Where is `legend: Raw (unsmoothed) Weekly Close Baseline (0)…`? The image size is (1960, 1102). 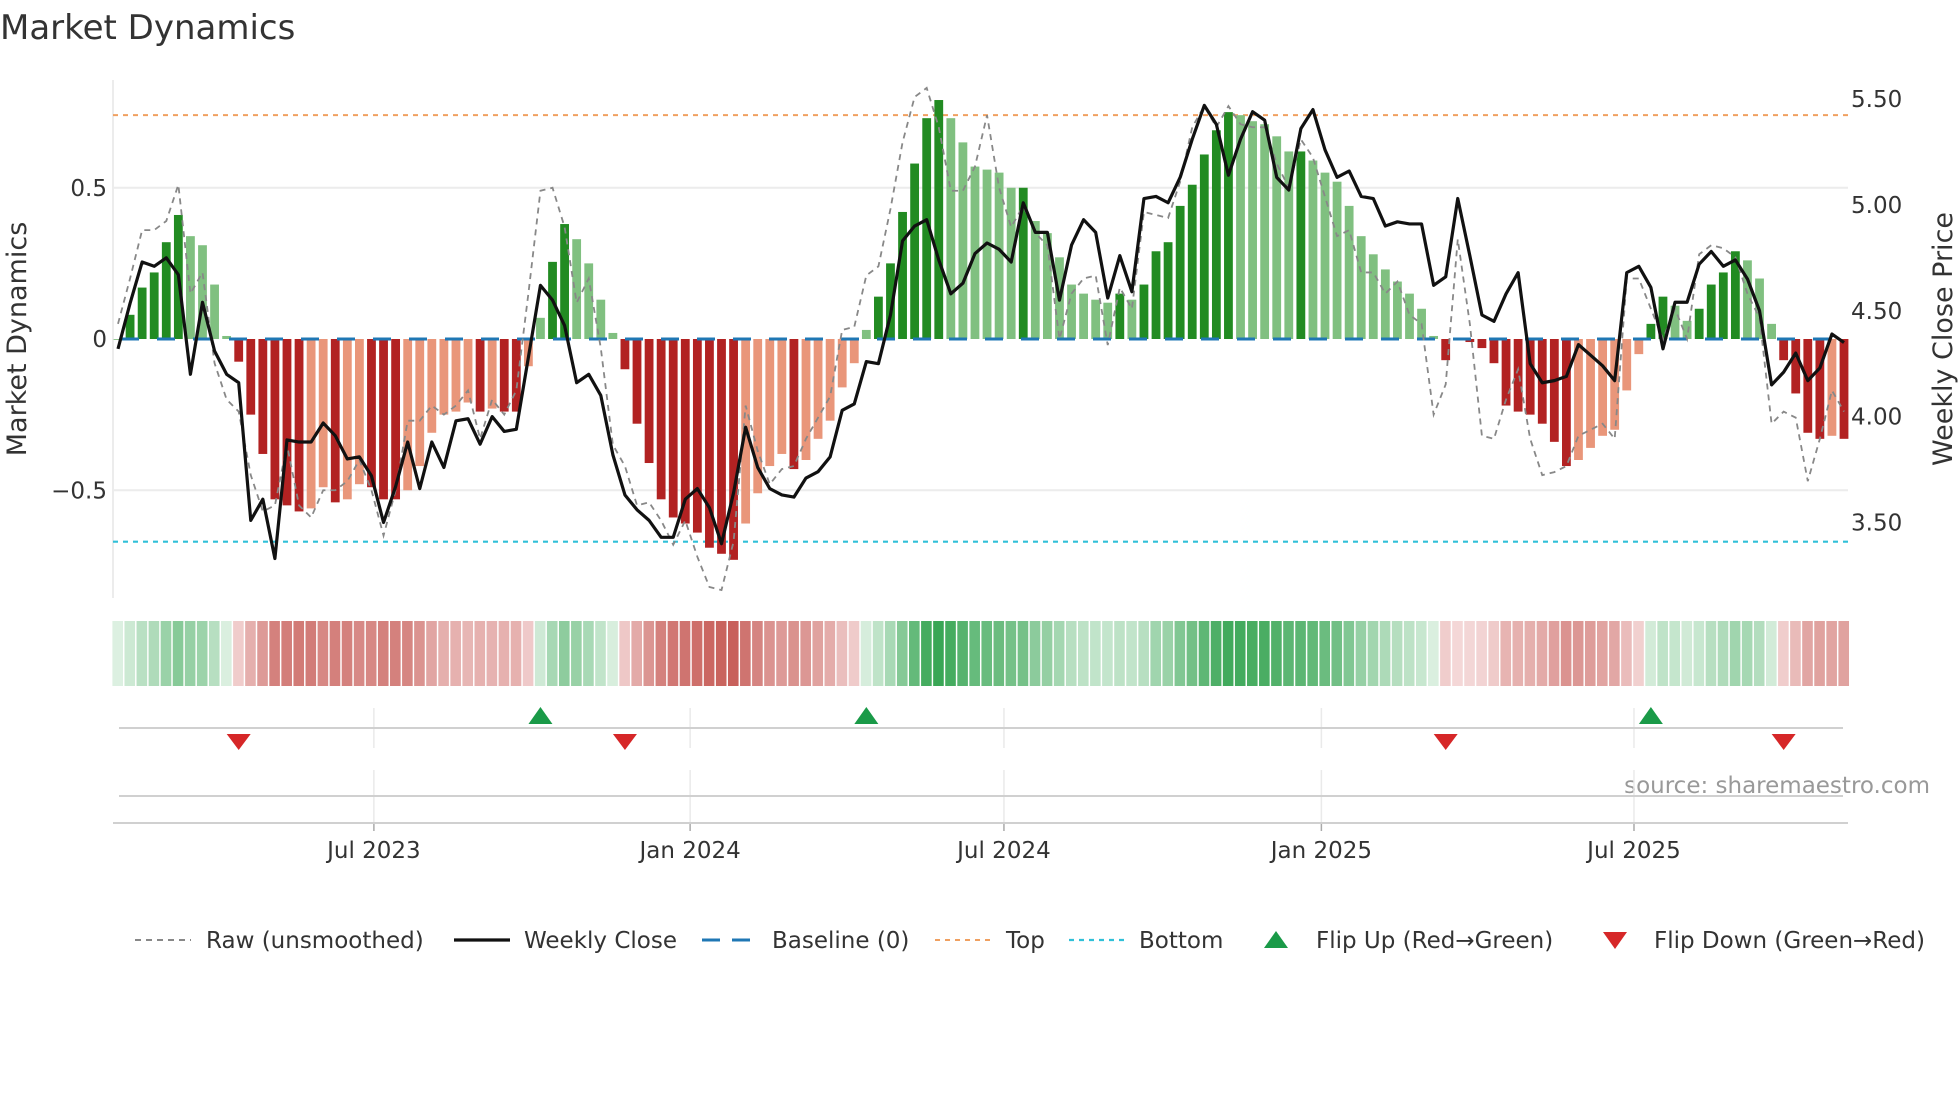 legend: Raw (unsmoothed) Weekly Close Baseline (0)… is located at coordinates (1030, 941).